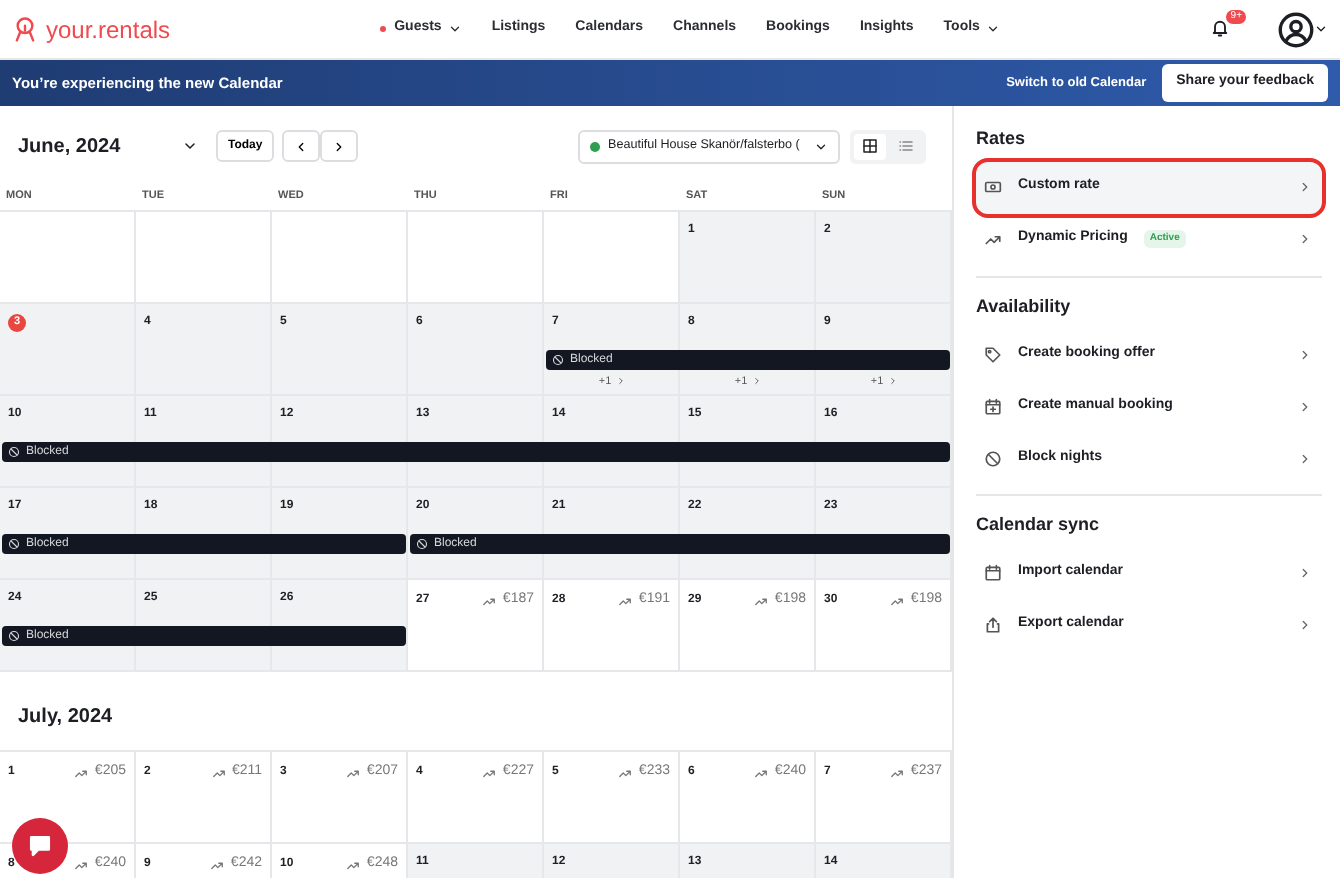 The height and width of the screenshot is (878, 1340). What do you see at coordinates (25, 29) in the screenshot?
I see `logo-icon` at bounding box center [25, 29].